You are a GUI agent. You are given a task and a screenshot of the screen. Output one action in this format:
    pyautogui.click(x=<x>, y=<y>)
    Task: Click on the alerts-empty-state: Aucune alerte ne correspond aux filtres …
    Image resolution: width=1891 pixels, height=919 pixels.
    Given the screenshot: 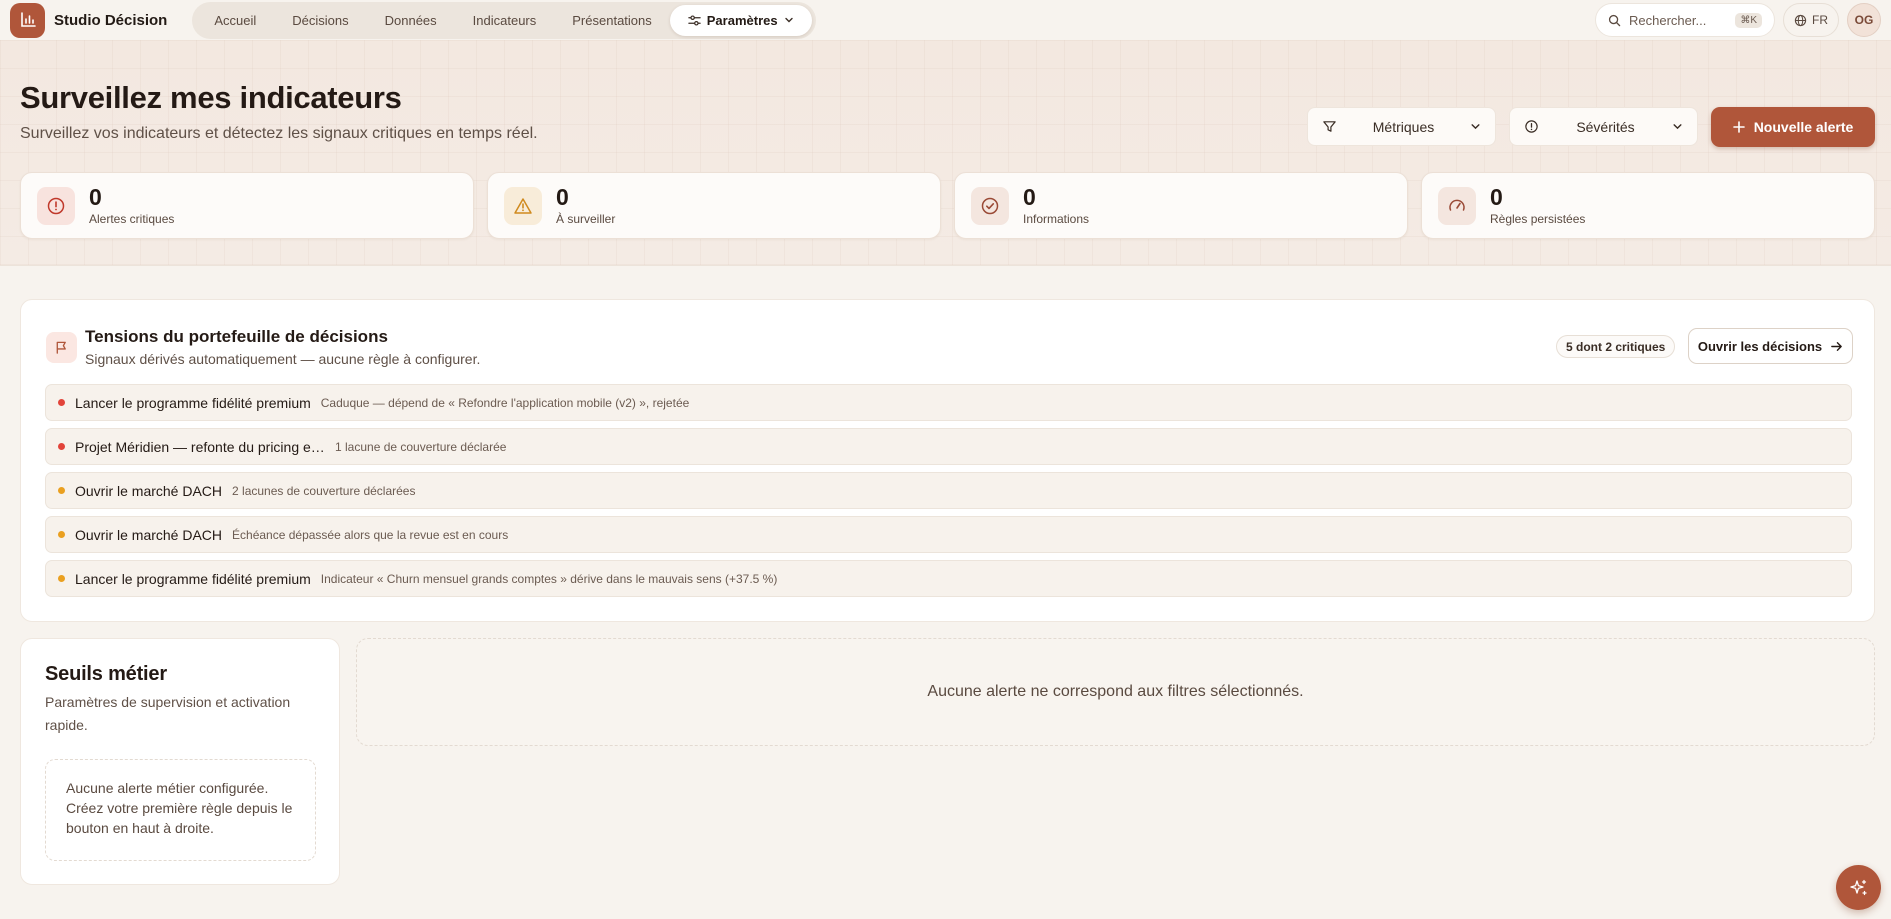 What is the action you would take?
    pyautogui.click(x=1115, y=692)
    